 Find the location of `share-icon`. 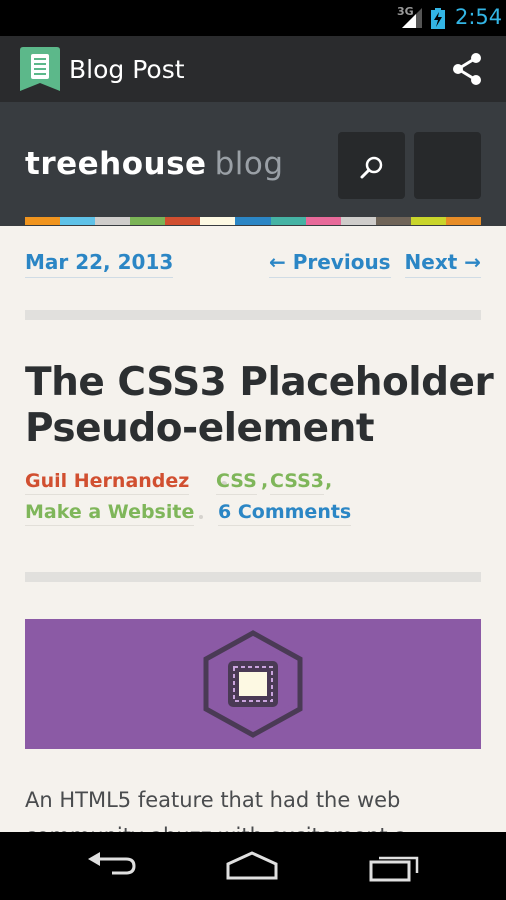

share-icon is located at coordinates (467, 69).